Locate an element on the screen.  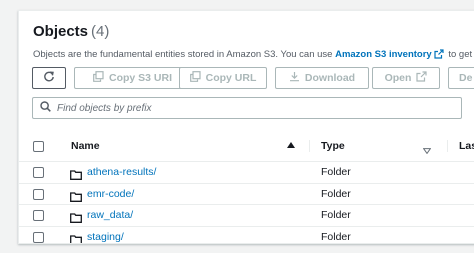
object-count: (4) is located at coordinates (100, 31).